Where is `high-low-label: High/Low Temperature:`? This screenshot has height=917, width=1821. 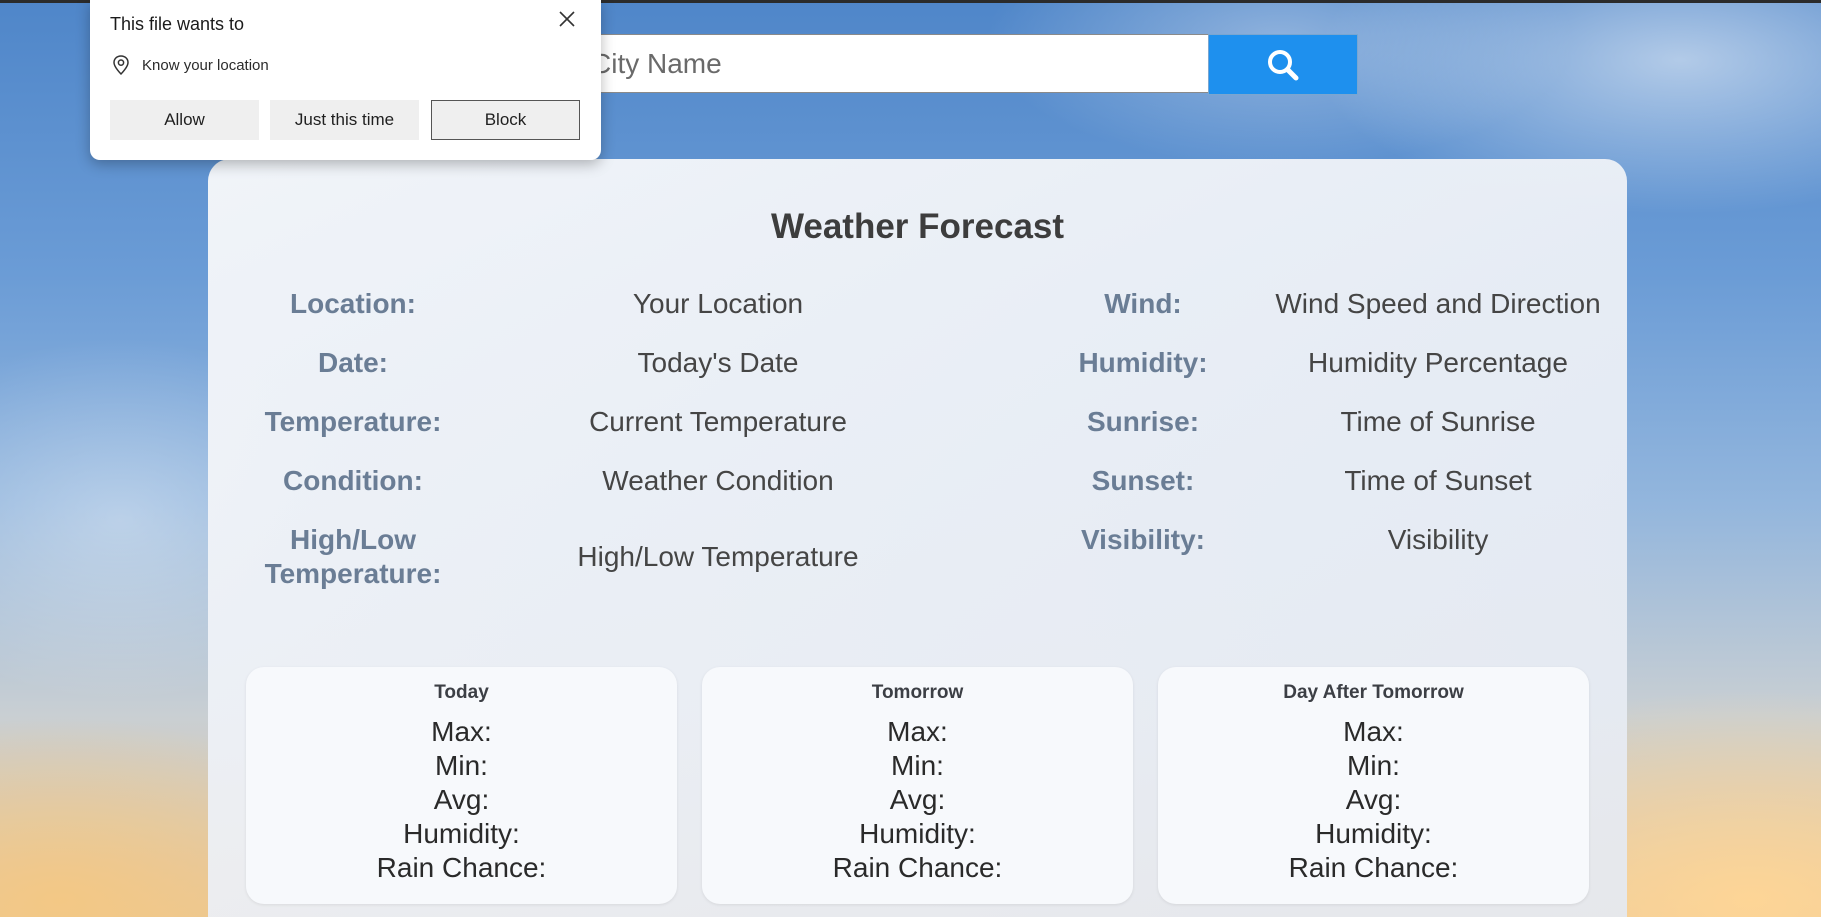 high-low-label: High/Low Temperature: is located at coordinates (353, 556).